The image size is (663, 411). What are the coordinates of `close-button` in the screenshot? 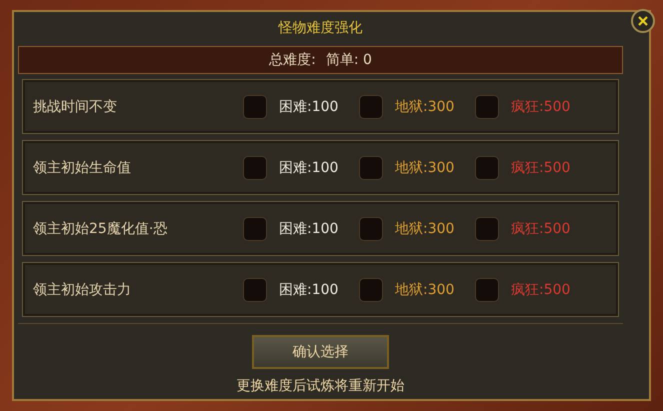 It's located at (643, 21).